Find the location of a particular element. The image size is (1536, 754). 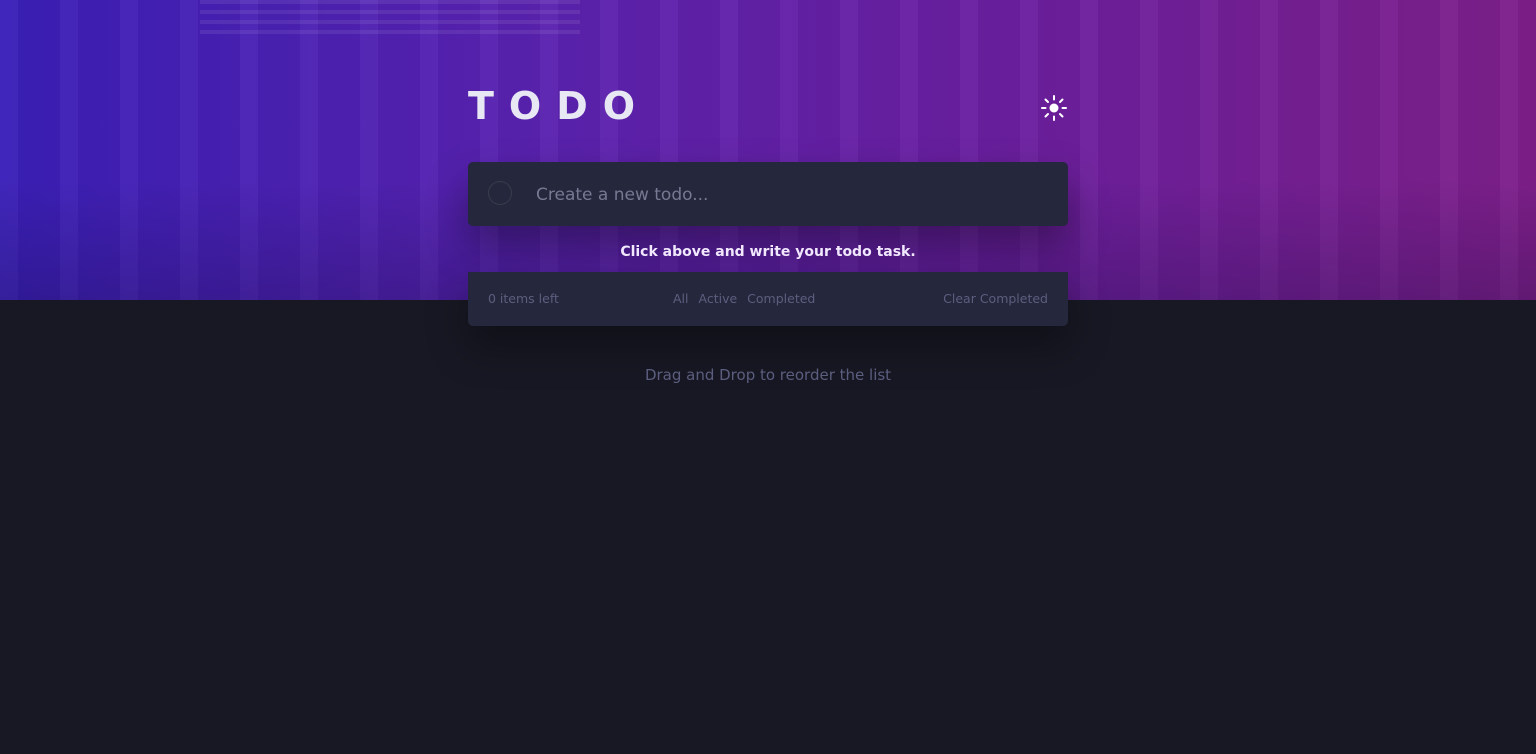

app-header: TODO is located at coordinates (768, 108).